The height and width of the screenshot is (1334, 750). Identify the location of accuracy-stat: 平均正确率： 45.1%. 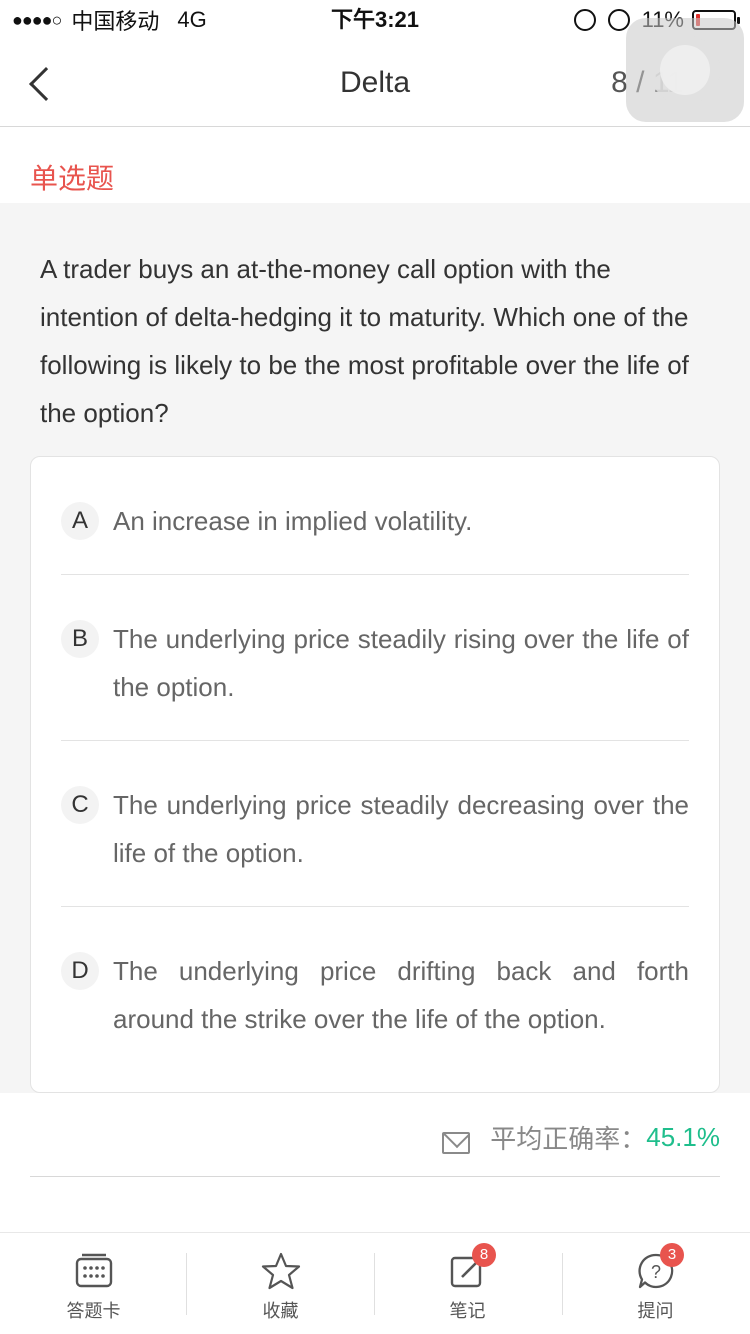
(581, 1137).